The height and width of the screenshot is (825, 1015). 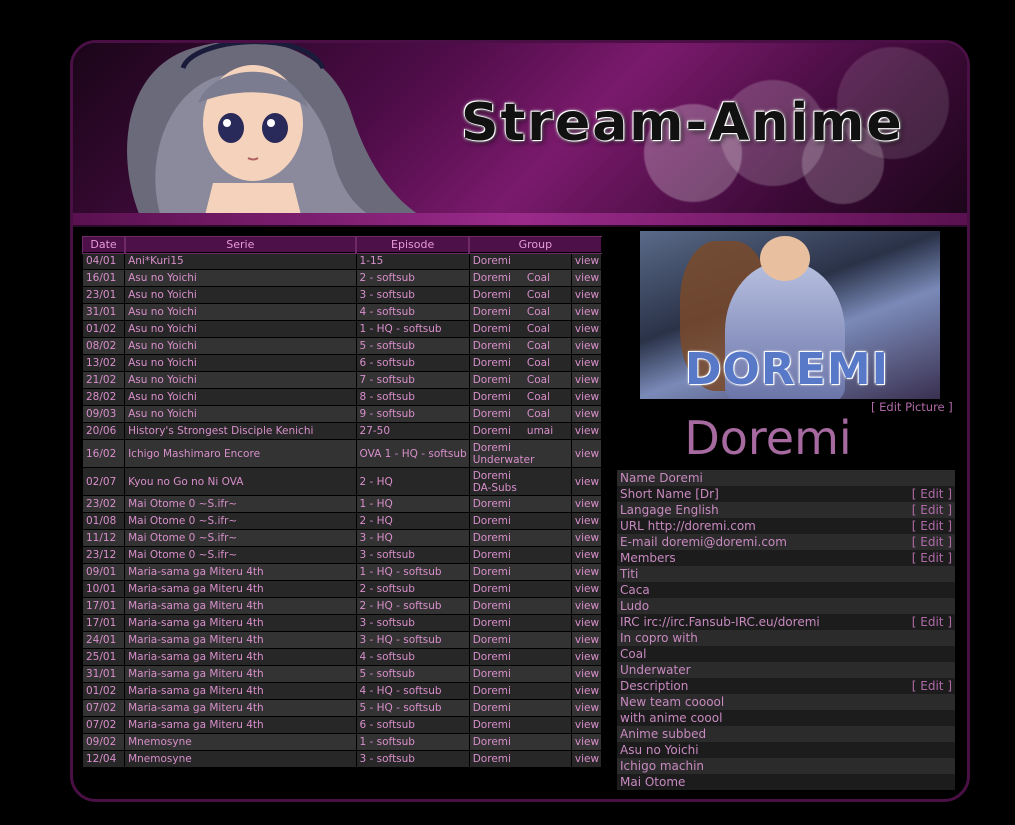 What do you see at coordinates (412, 521) in the screenshot?
I see `cell-episode: 2 - HQ` at bounding box center [412, 521].